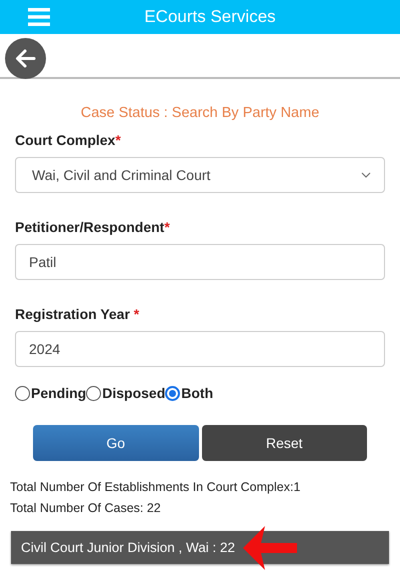 Image resolution: width=400 pixels, height=578 pixels. I want to click on radio-label: Disposed, so click(134, 393).